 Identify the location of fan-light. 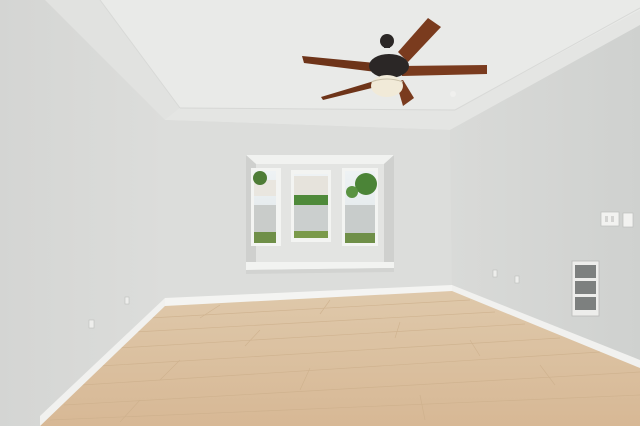
(387, 86).